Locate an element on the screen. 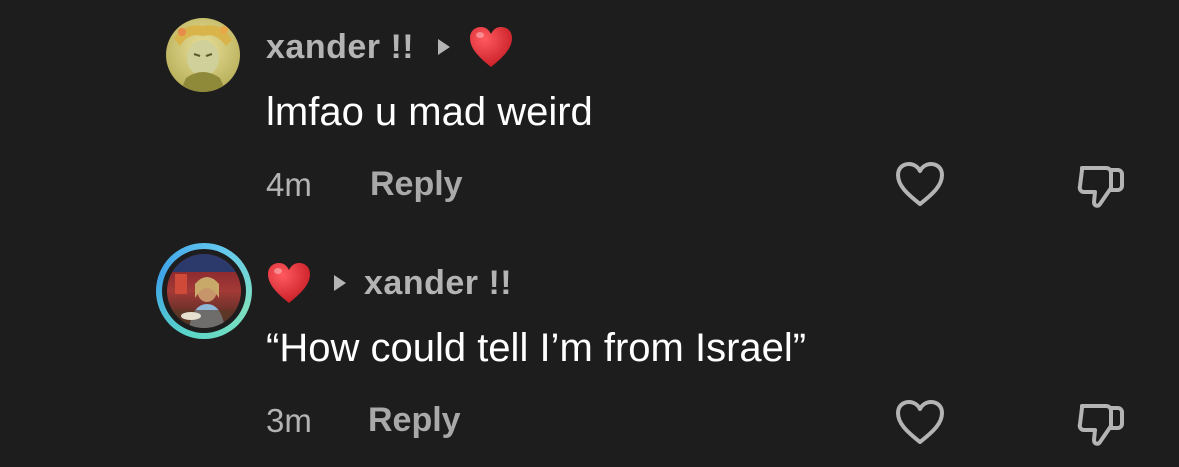  comment-text: “How could tell I’m from Israel” is located at coordinates (536, 348).